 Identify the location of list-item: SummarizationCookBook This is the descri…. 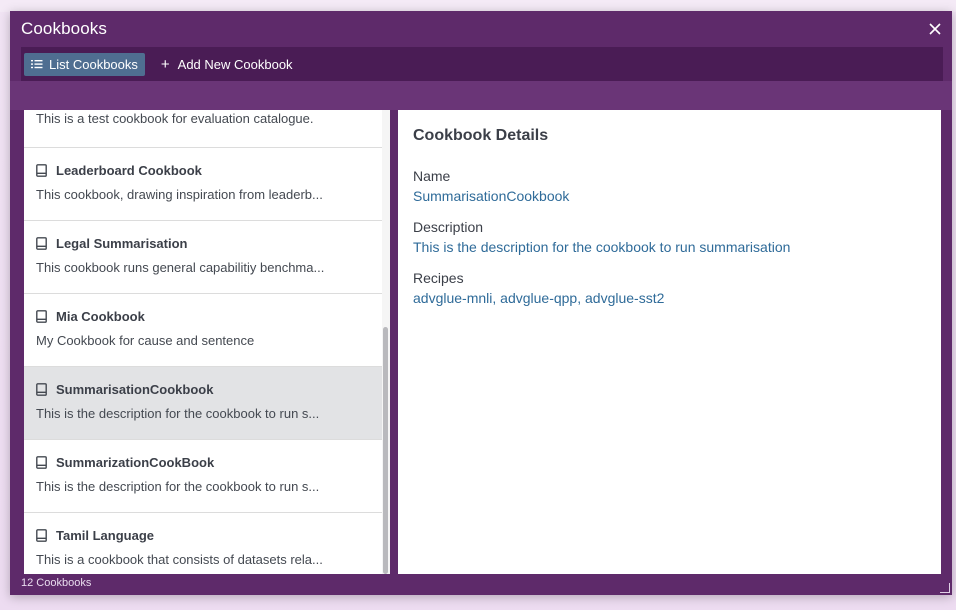
(203, 476).